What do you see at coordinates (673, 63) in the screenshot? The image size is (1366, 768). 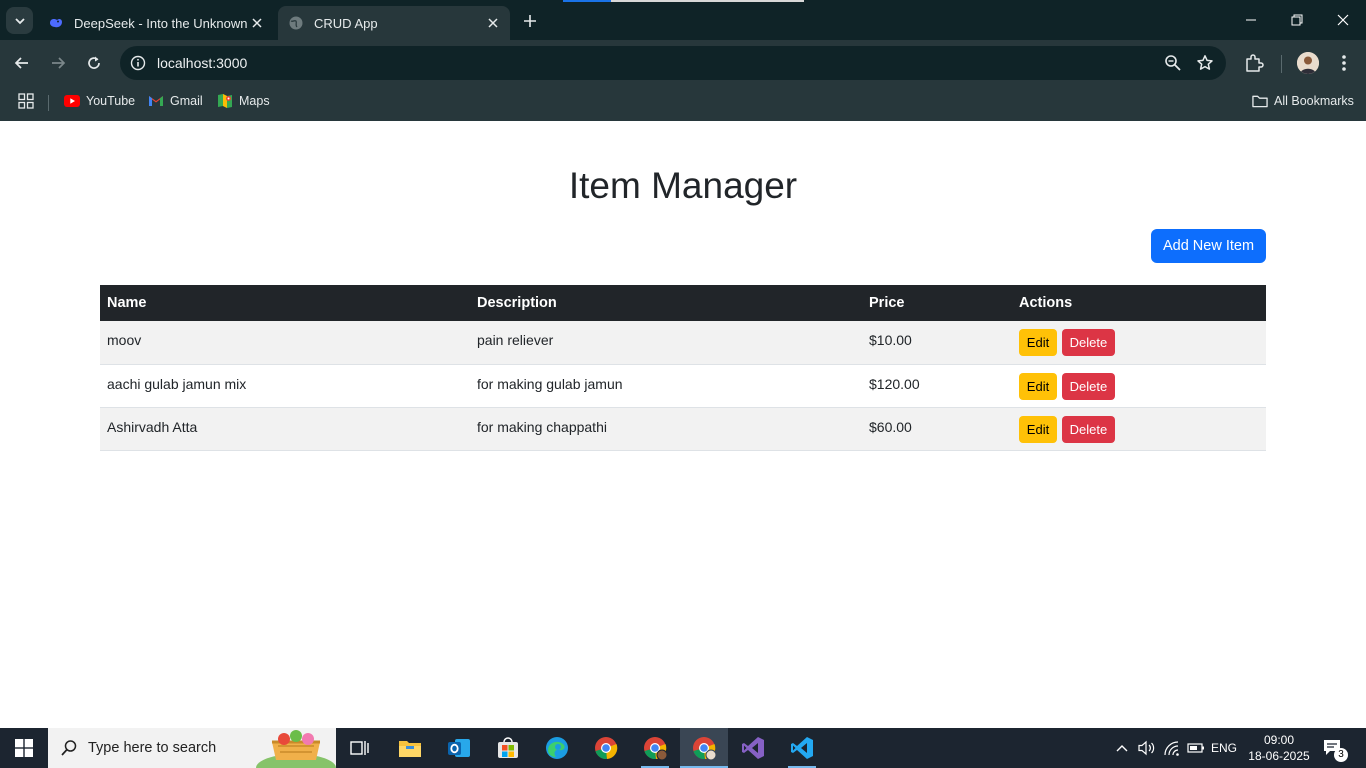 I see `address-bar: localhost:3000` at bounding box center [673, 63].